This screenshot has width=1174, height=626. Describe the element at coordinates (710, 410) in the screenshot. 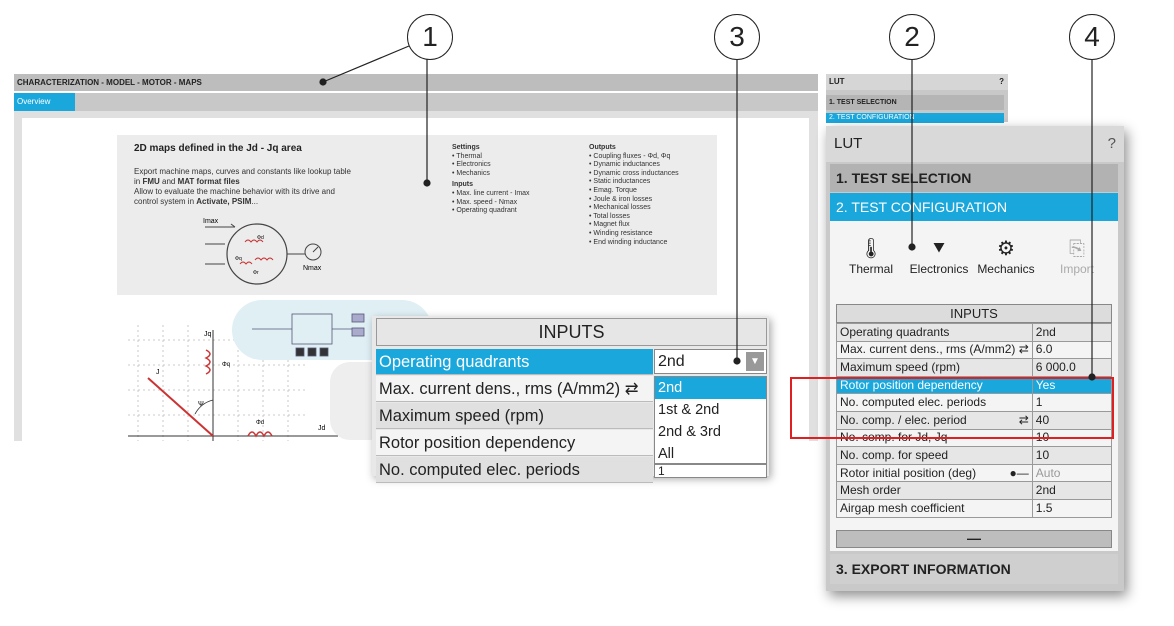

I see `option-1st-2nd: 1st & 2nd` at that location.